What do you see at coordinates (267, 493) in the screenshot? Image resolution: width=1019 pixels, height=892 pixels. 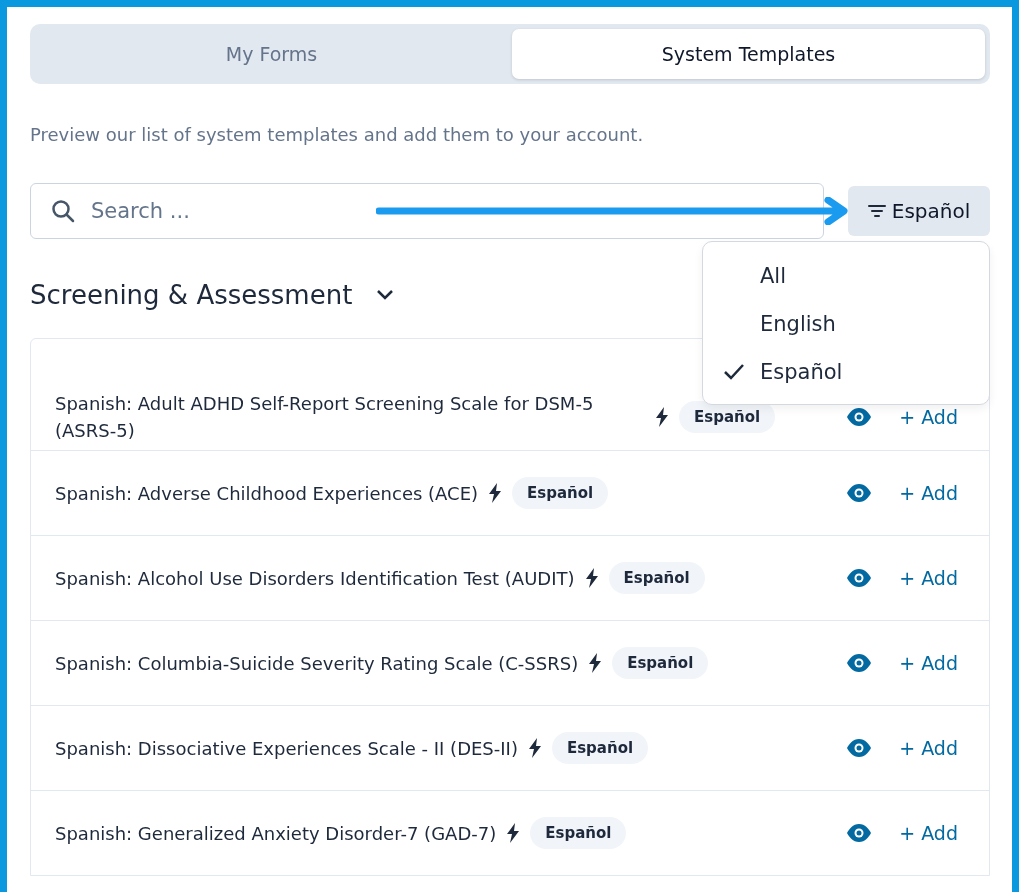 I see `template-title: Spanish: Adverse Childhood Experiences (ACE)` at bounding box center [267, 493].